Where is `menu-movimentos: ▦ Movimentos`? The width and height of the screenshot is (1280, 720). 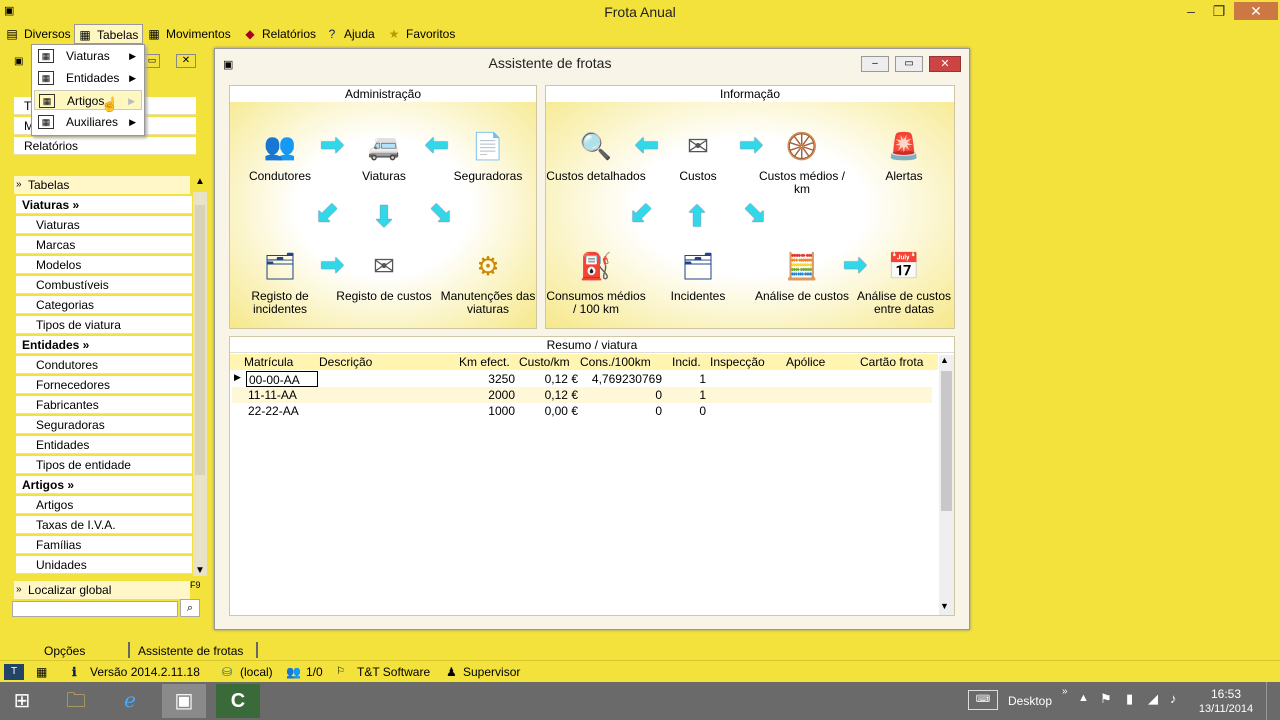
menu-movimentos: ▦ Movimentos is located at coordinates (189, 34).